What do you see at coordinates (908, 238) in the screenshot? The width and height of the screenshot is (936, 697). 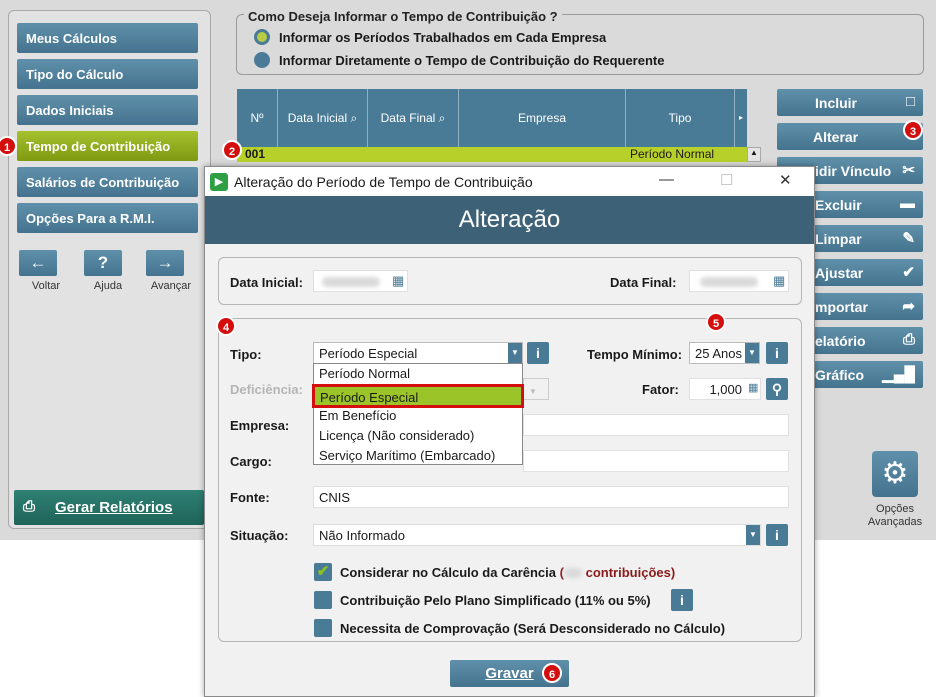 I see `broom-icon: ✎` at bounding box center [908, 238].